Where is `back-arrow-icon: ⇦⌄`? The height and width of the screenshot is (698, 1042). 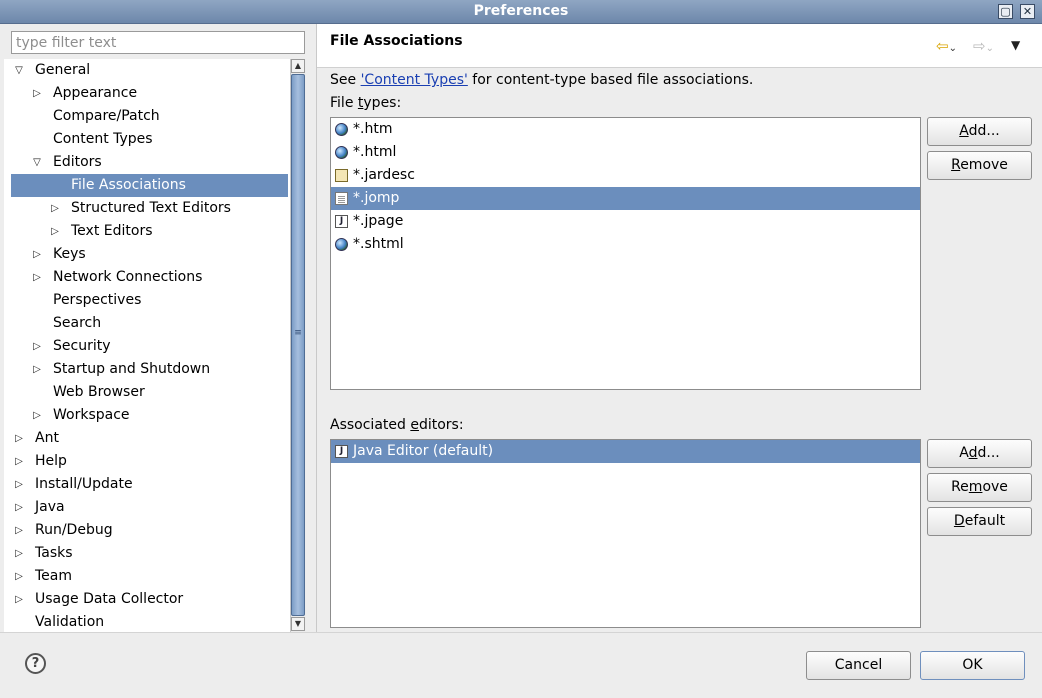
back-arrow-icon: ⇦⌄ is located at coordinates (946, 46).